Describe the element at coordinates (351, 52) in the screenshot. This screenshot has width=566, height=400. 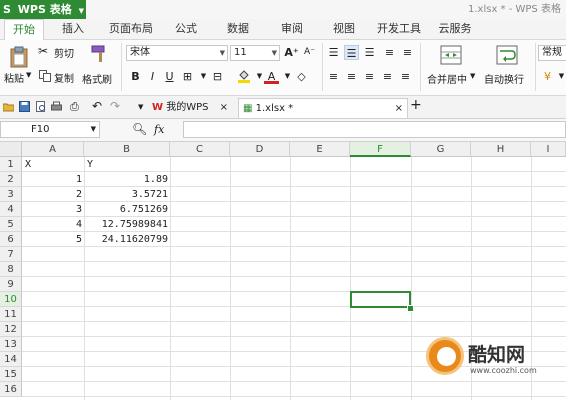
I see `align-middle-button: ☰` at that location.